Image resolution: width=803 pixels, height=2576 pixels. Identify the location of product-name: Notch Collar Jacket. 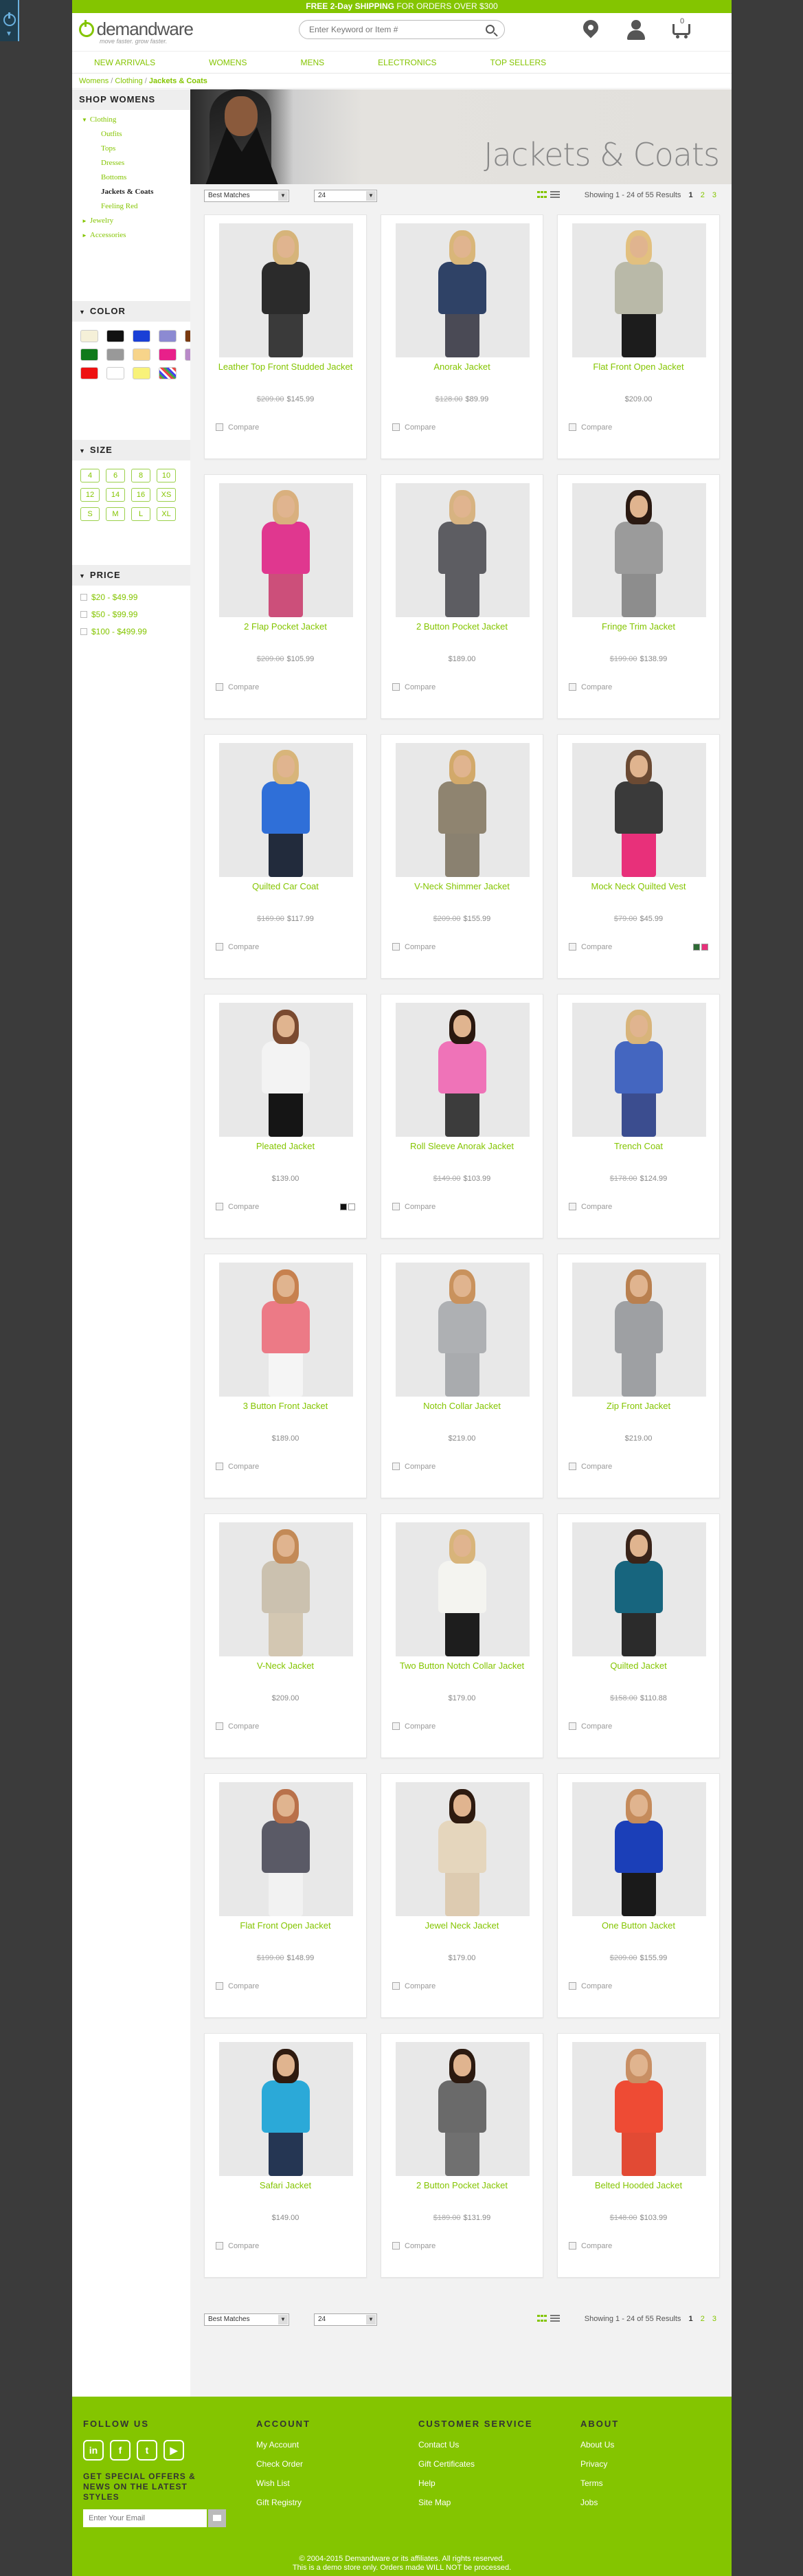
(462, 1406).